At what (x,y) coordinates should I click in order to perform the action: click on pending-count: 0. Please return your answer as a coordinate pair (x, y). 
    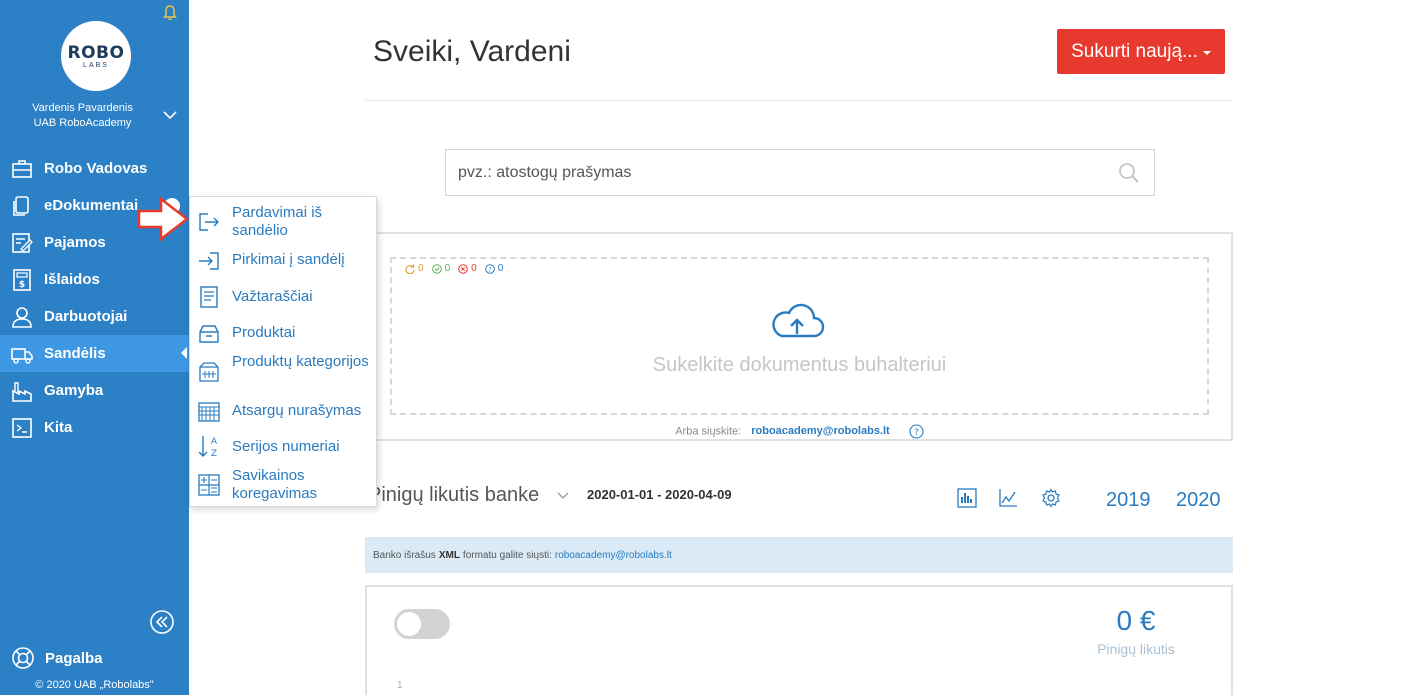
    Looking at the image, I should click on (414, 268).